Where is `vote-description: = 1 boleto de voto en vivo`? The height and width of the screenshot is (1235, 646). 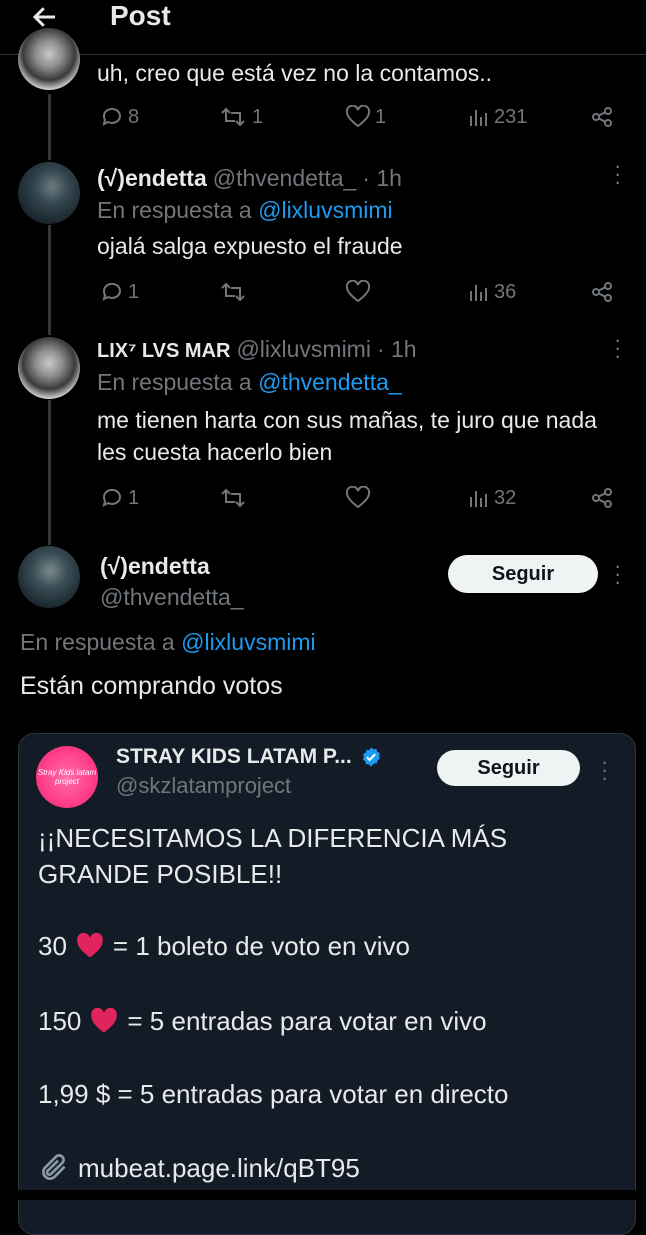 vote-description: = 1 boleto de voto en vivo is located at coordinates (261, 946).